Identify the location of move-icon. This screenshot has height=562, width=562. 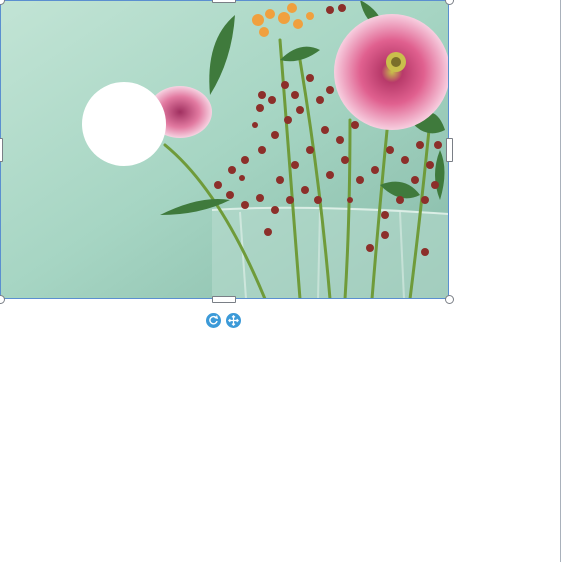
(233, 320).